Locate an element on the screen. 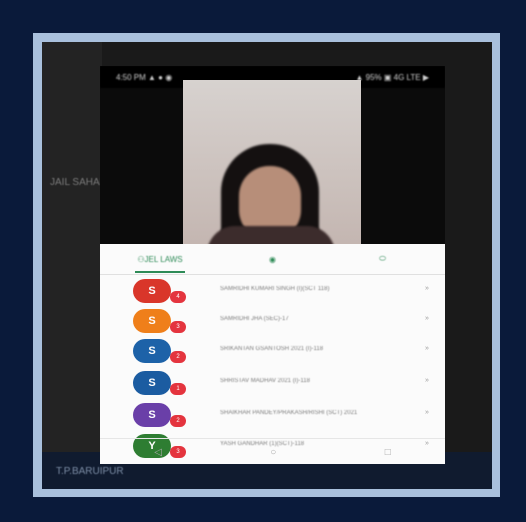  list-item: S 2 SRIKANTAN GSANTOSH 2021 (I)-118 » is located at coordinates (272, 351).